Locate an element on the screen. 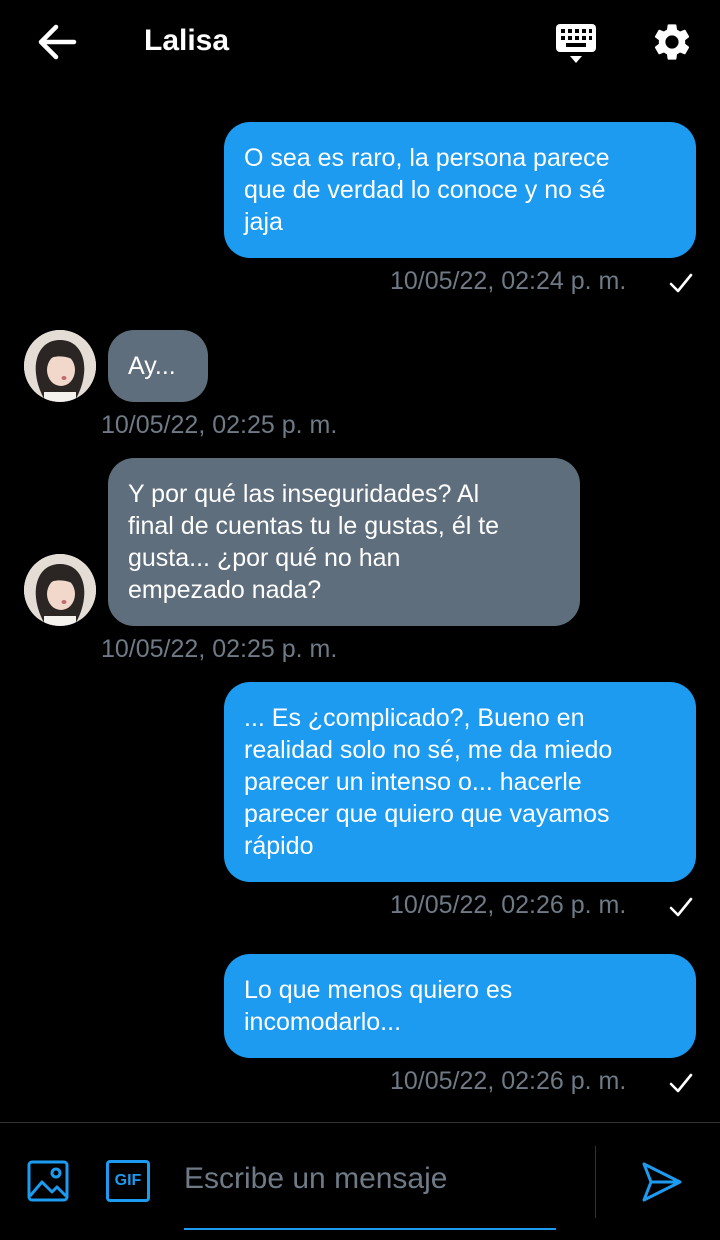 The image size is (720, 1240). chat-header: Lalisa is located at coordinates (360, 42).